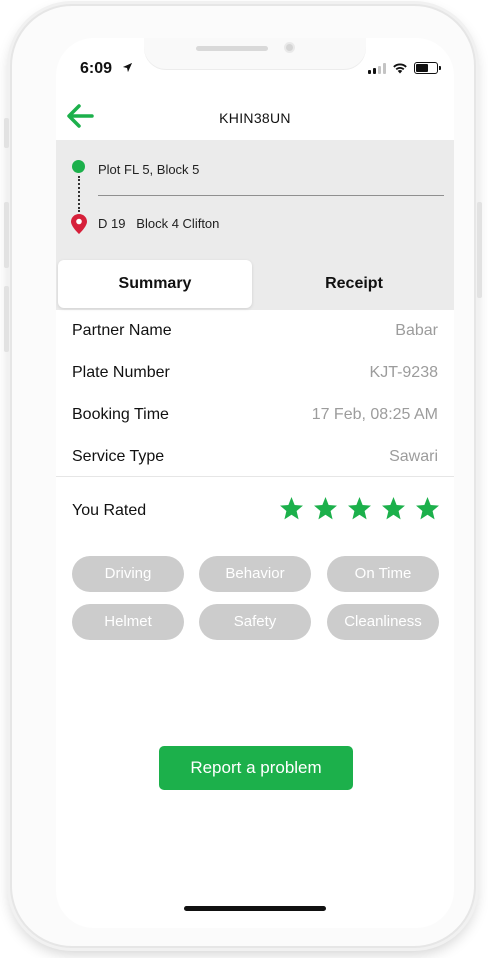 This screenshot has height=958, width=488. I want to click on cellular-signal-icon, so click(377, 68).